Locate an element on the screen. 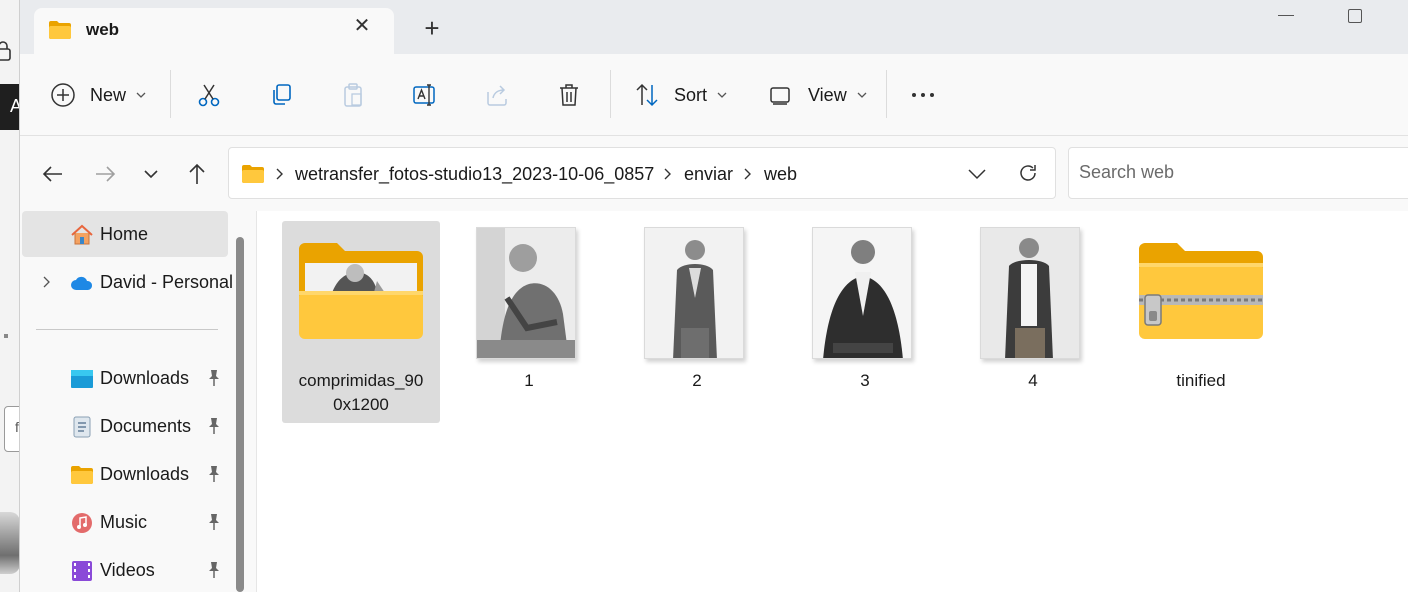 This screenshot has height=592, width=1408. rename-icon is located at coordinates (424, 95).